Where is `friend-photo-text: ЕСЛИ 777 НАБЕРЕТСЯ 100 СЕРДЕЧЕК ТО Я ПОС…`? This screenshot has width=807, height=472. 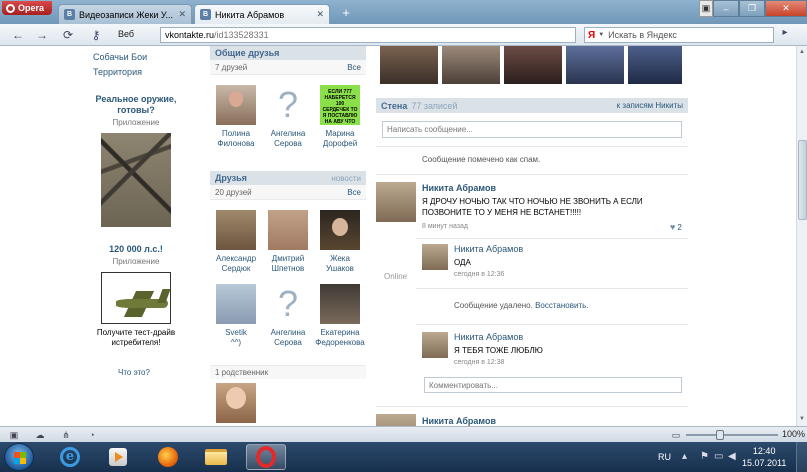 friend-photo-text: ЕСЛИ 777 НАБЕРЕТСЯ 100 СЕРДЕЧЕК ТО Я ПОС… is located at coordinates (340, 105).